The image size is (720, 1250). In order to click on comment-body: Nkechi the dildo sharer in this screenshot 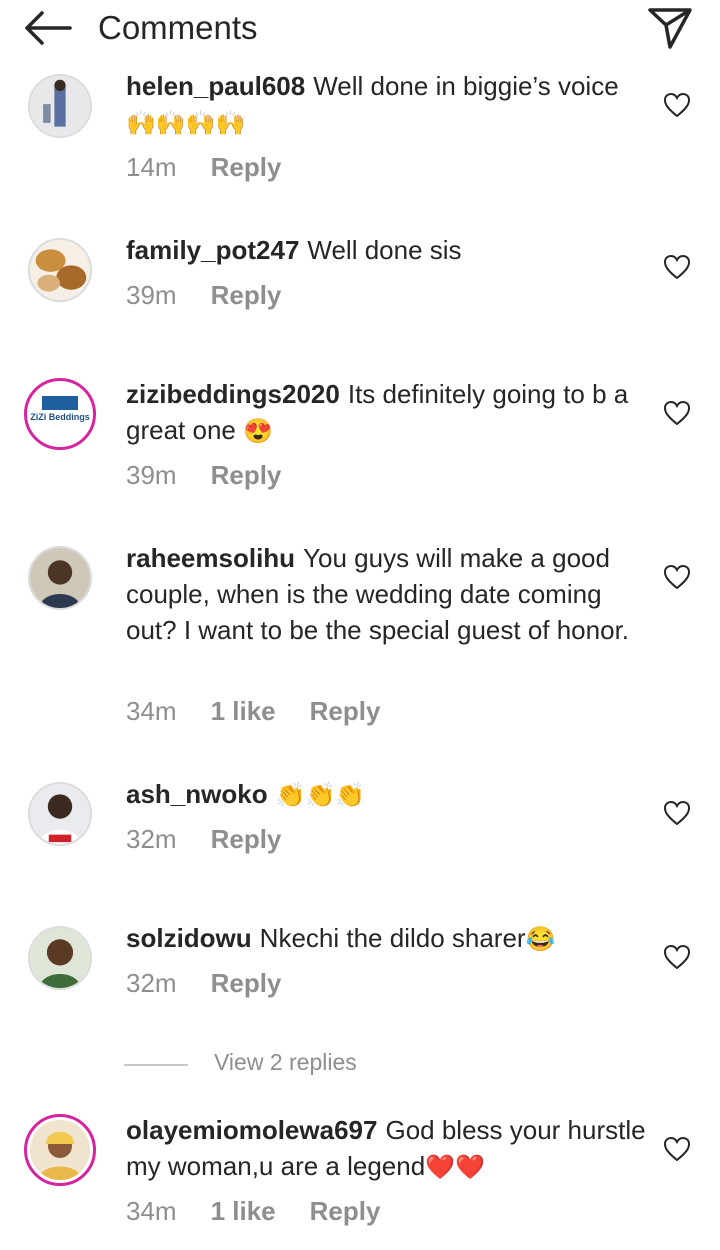, I will do `click(392, 938)`.